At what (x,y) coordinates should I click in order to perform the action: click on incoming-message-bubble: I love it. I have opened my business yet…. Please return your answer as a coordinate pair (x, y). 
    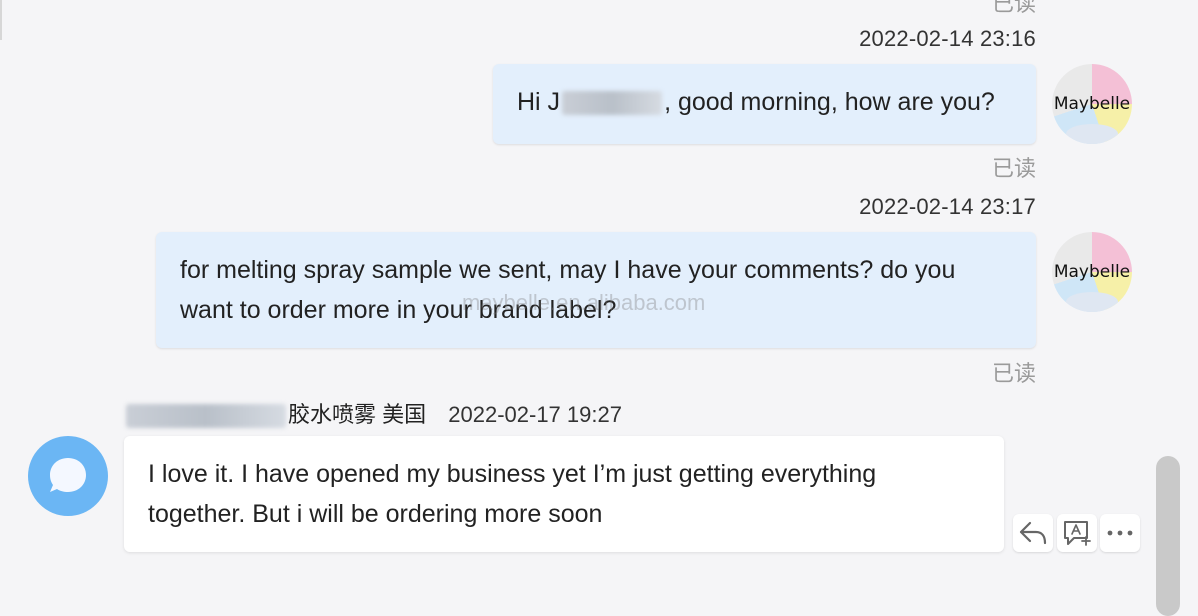
    Looking at the image, I should click on (564, 494).